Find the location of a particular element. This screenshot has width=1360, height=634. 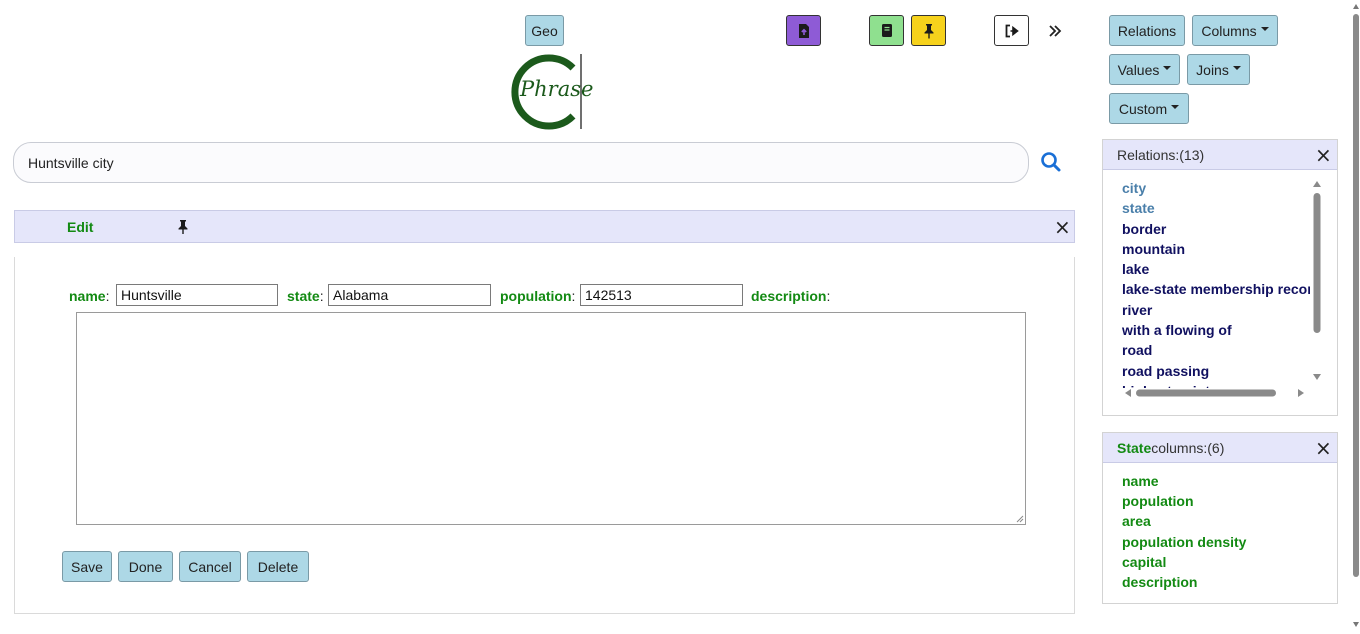

relation-item: with a flowing of is located at coordinates (1216, 330).